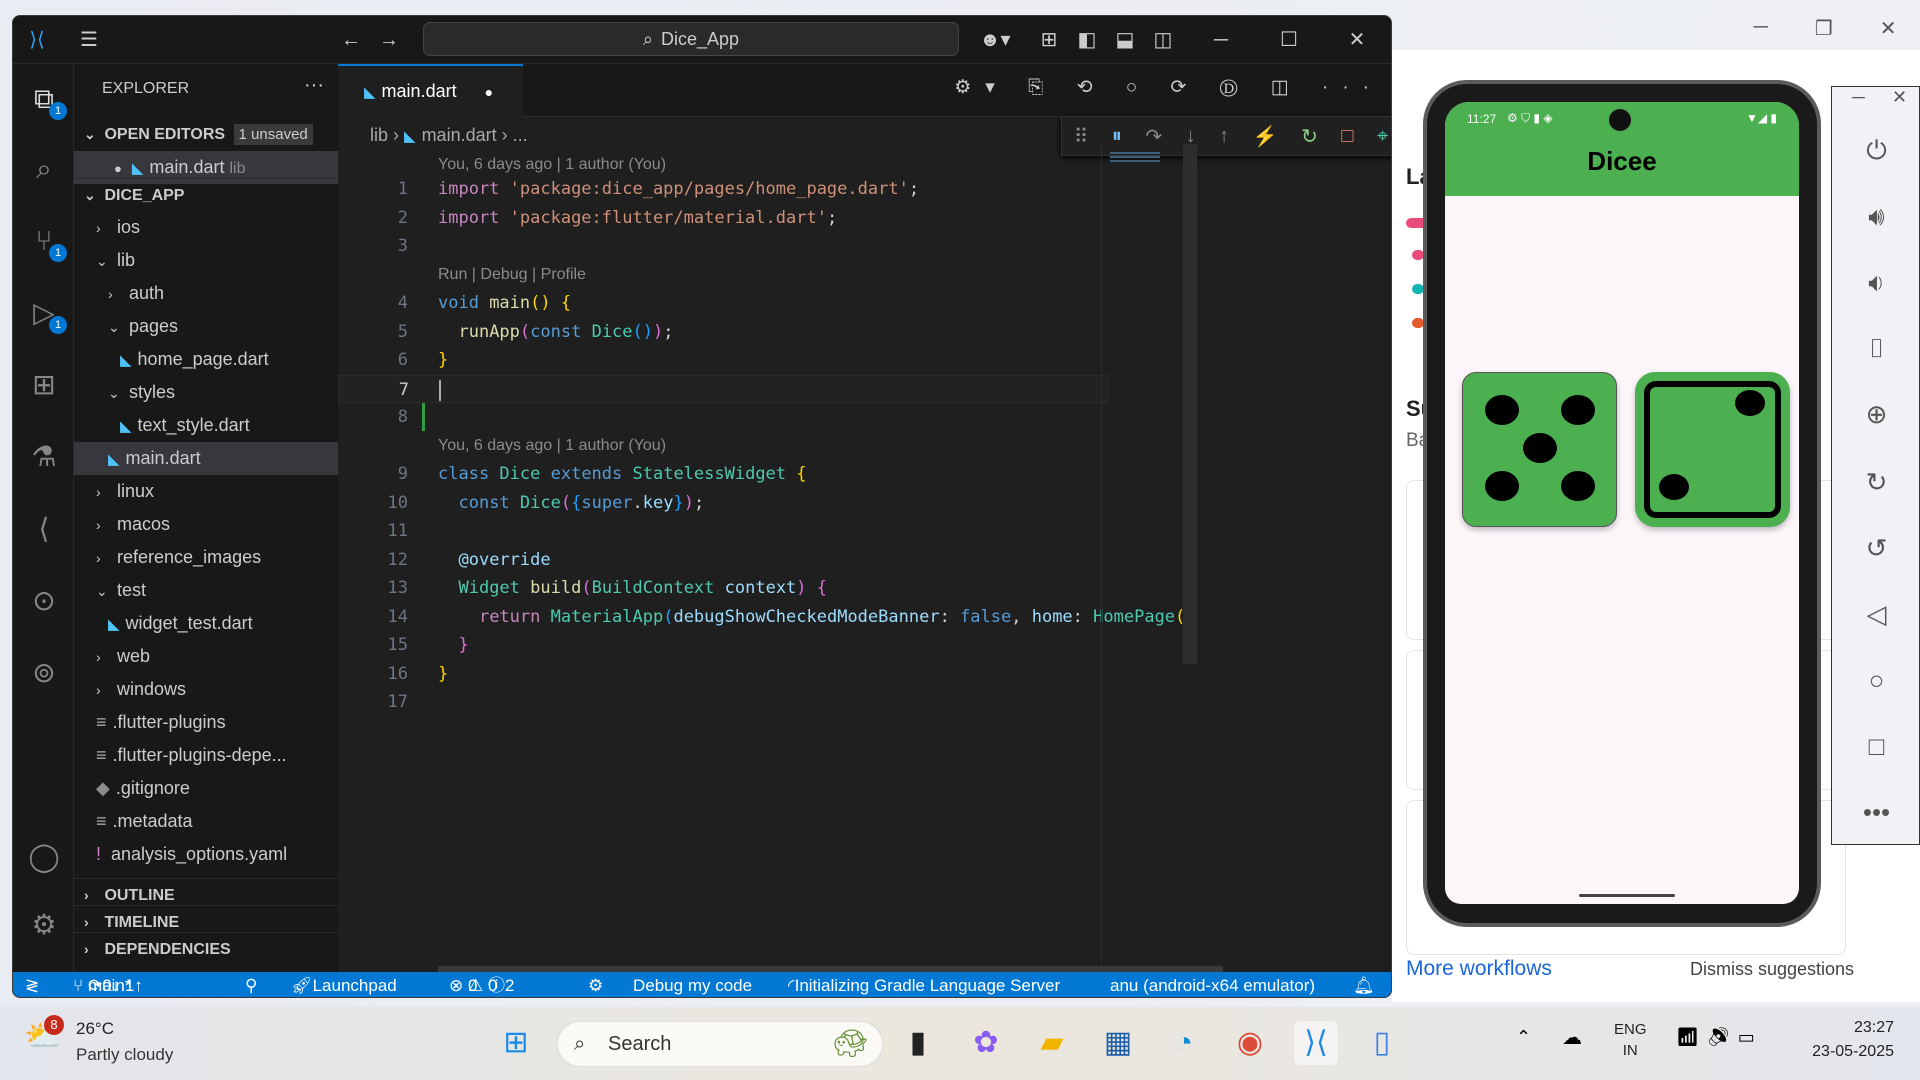  Describe the element at coordinates (210, 359) in the screenshot. I see `tree-item: ◣ home_page.dart` at that location.